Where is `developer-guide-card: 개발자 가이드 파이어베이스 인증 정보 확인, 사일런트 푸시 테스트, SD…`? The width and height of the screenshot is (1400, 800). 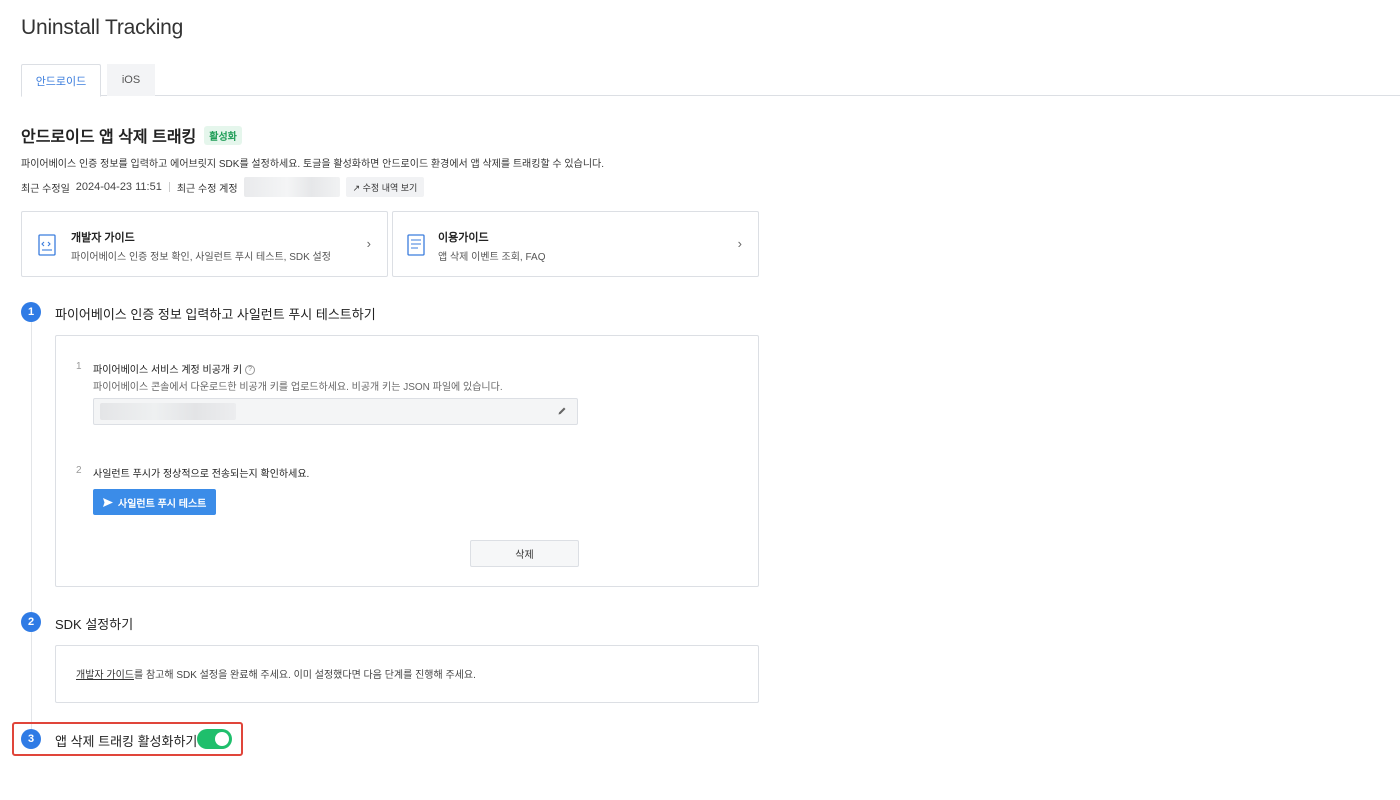 developer-guide-card: 개발자 가이드 파이어베이스 인증 정보 확인, 사일런트 푸시 테스트, SD… is located at coordinates (204, 244).